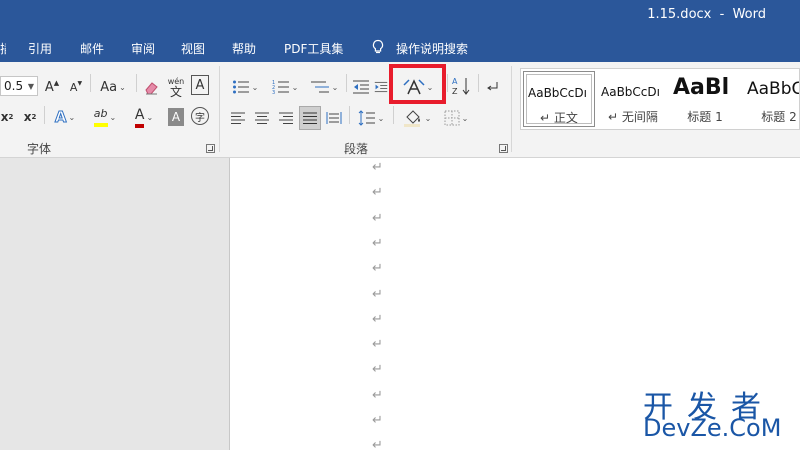  What do you see at coordinates (60, 117) in the screenshot?
I see `text-effects-label: A` at bounding box center [60, 117].